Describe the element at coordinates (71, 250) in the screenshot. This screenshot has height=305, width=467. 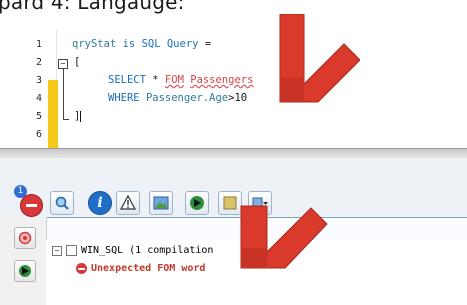
I see `node-icon` at that location.